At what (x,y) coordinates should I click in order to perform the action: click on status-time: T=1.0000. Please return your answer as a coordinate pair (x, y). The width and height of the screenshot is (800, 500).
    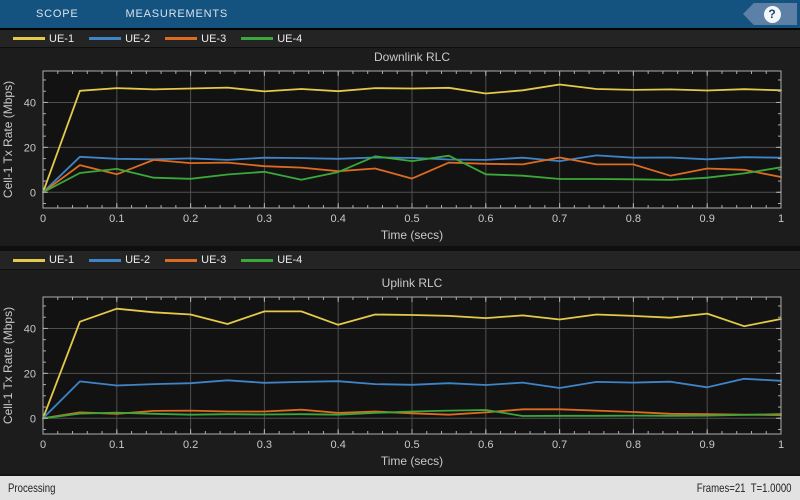
    Looking at the image, I should click on (771, 488).